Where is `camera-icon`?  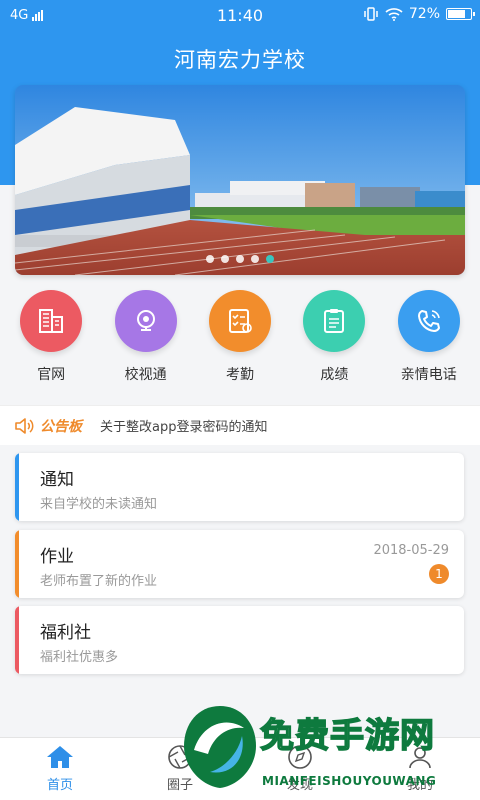 camera-icon is located at coordinates (145, 321).